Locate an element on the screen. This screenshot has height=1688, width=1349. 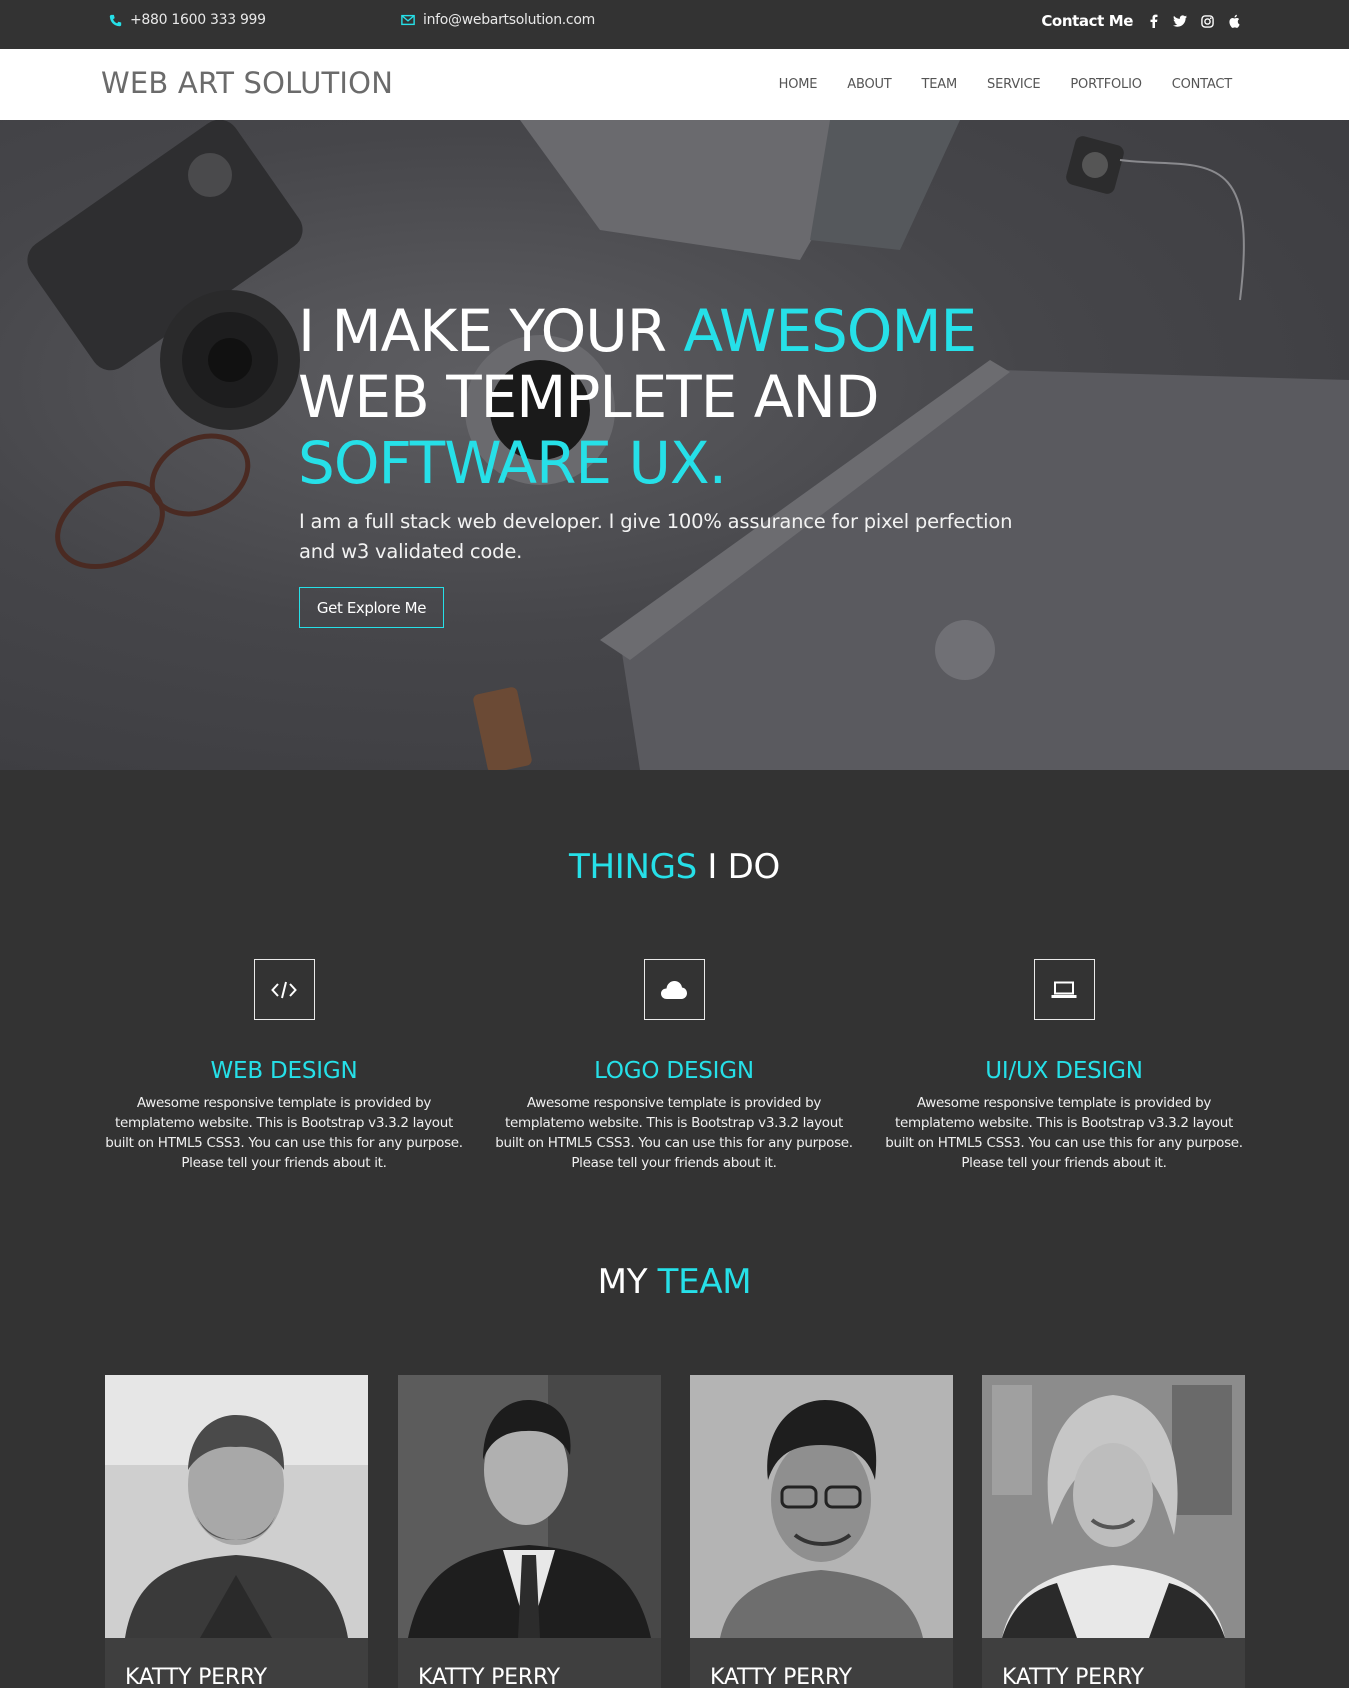
service-name: LOGO DESIGN is located at coordinates (674, 1071).